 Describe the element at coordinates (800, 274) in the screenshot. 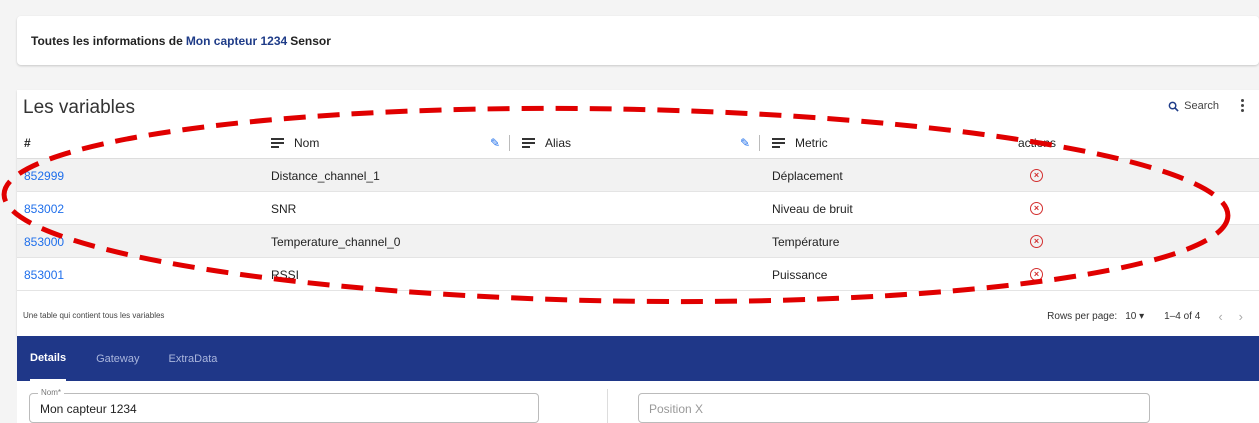

I see `variable-metric: Puissance` at that location.